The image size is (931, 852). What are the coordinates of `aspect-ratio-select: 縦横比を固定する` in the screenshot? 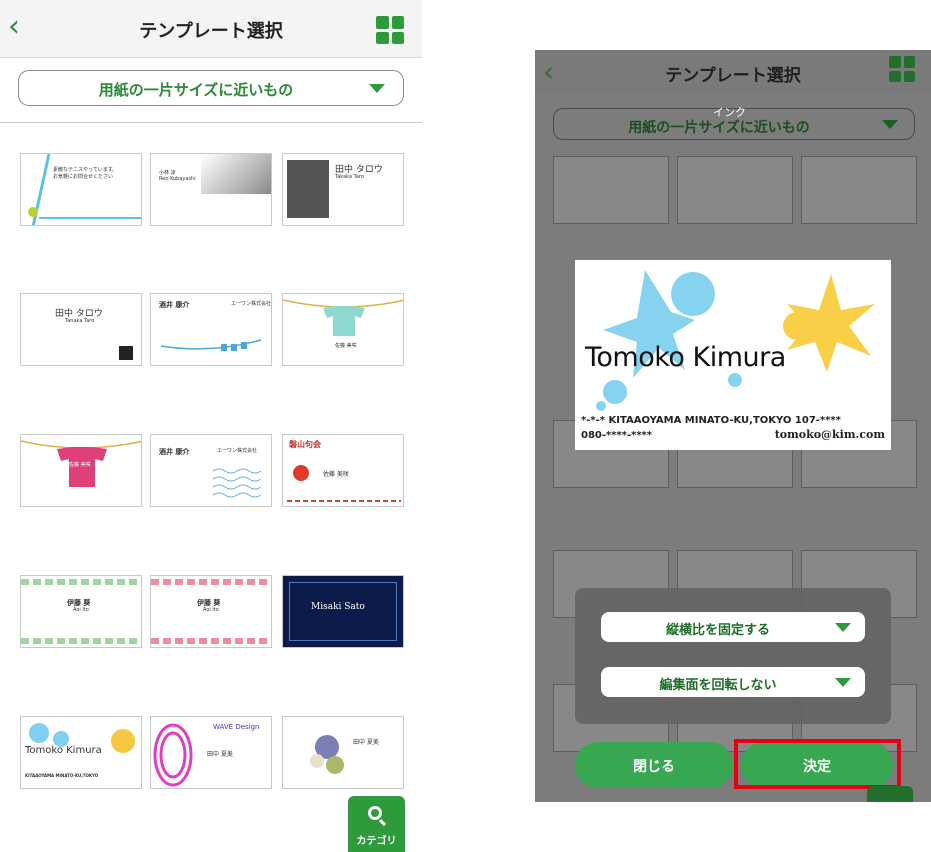 It's located at (733, 627).